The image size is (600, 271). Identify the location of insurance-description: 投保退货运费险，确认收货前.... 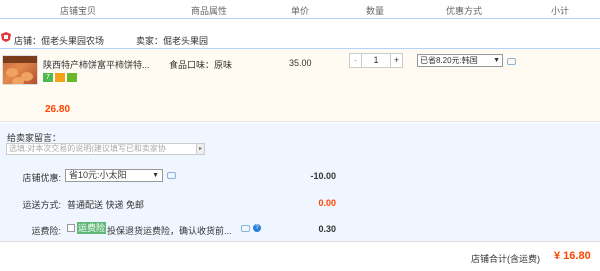
(169, 231).